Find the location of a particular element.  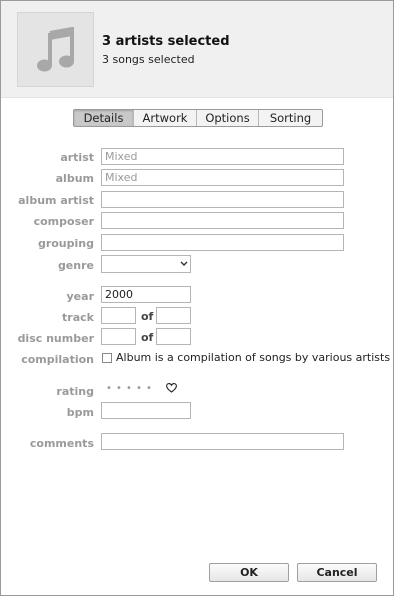

tab-details: Details is located at coordinates (104, 118).